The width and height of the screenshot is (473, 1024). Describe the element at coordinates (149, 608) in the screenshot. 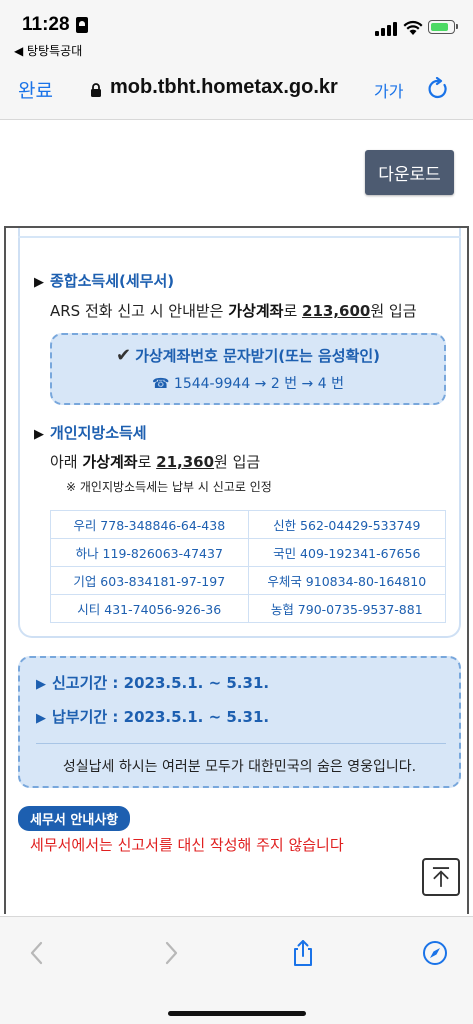

I see `bank-account-cell: 시티 431-74056-926-36` at that location.